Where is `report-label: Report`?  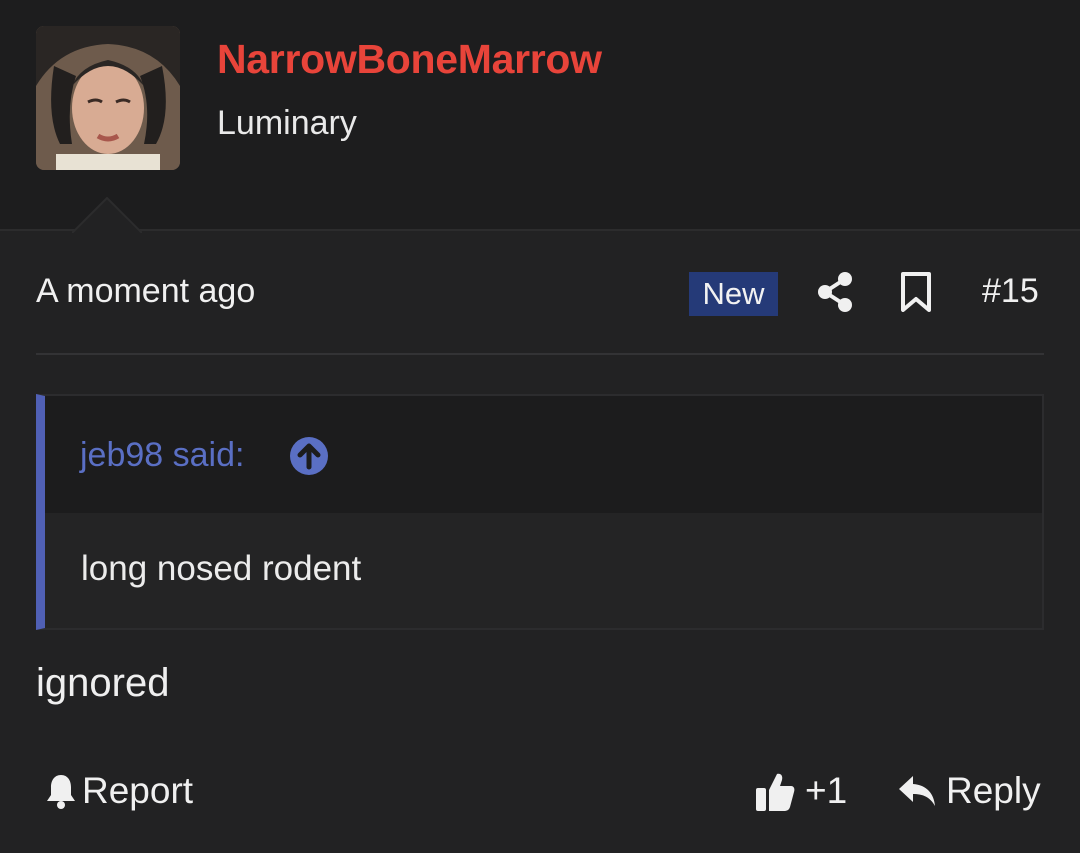 report-label: Report is located at coordinates (138, 790).